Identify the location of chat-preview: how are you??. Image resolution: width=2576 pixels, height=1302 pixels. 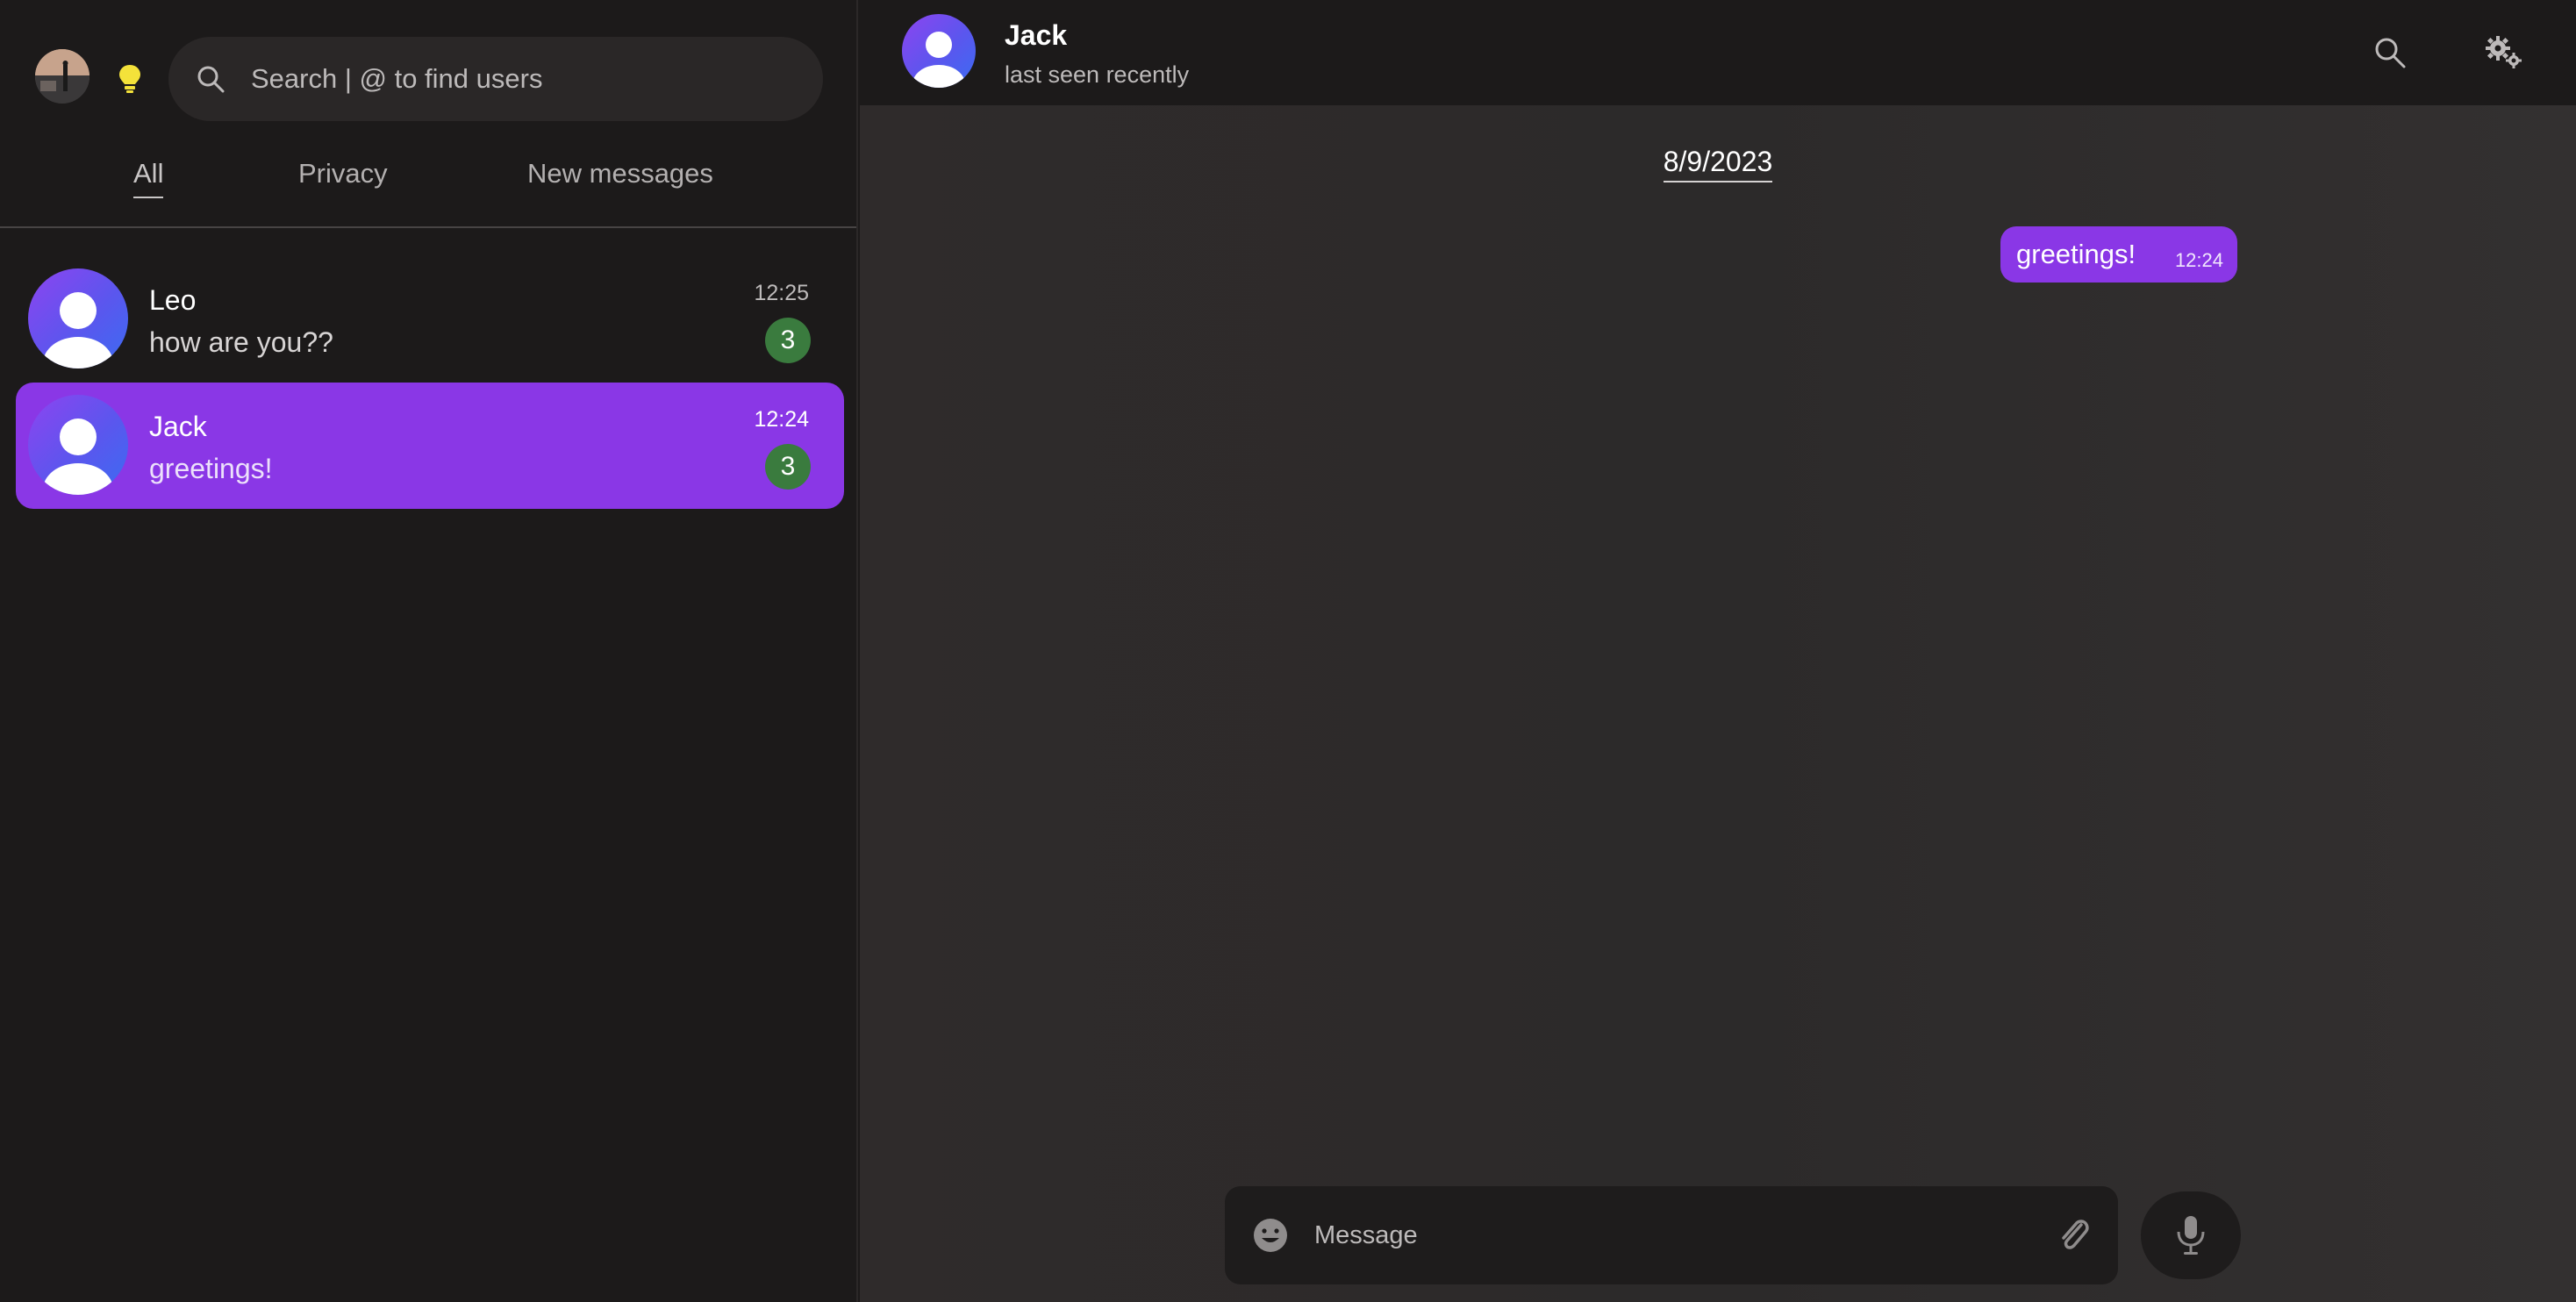
(241, 342).